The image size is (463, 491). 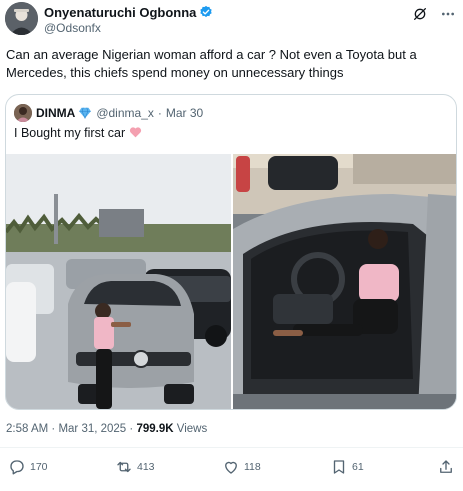 I want to click on reply-icon, so click(x=17, y=467).